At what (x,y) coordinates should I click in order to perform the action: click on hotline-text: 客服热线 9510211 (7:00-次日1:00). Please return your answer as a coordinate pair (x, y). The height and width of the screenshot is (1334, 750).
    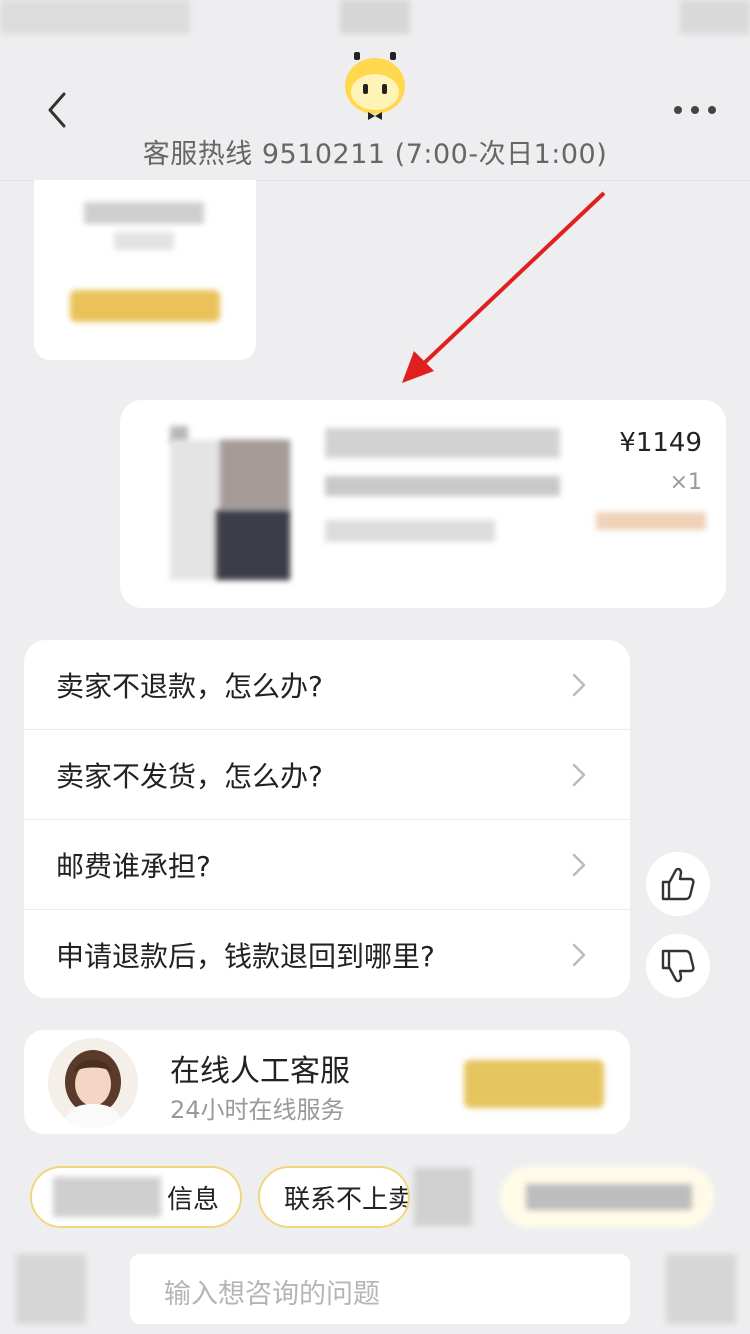
    Looking at the image, I should click on (375, 154).